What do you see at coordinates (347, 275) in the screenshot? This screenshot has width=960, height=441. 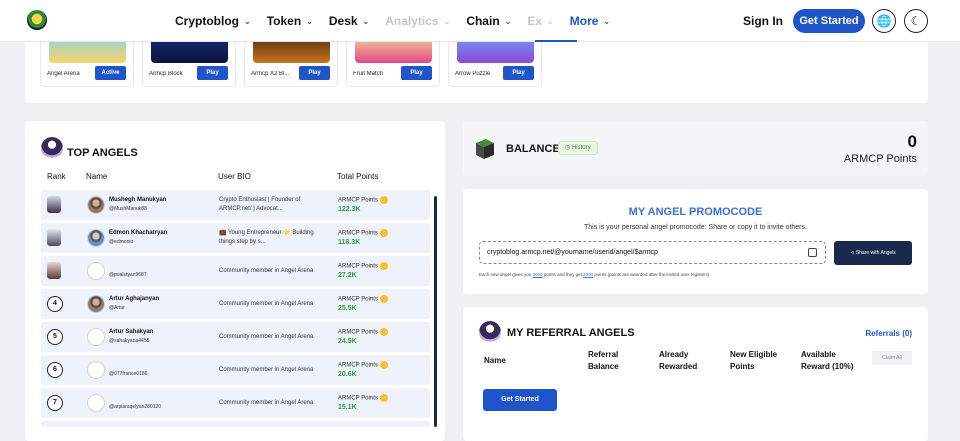 I see `points-value: 27.2K` at bounding box center [347, 275].